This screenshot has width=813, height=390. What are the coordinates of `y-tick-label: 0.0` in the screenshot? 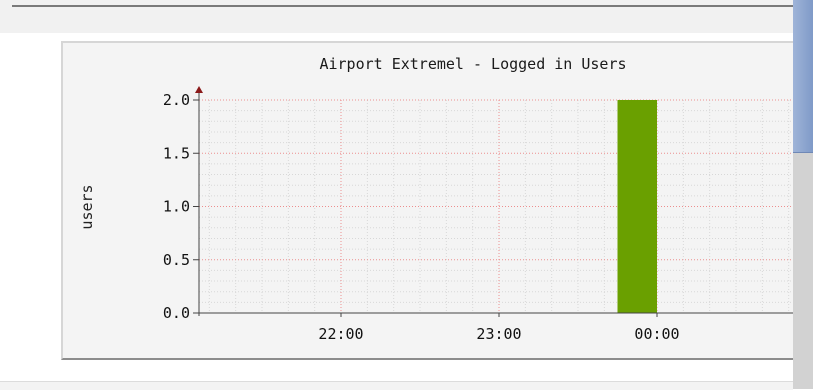 It's located at (176, 313).